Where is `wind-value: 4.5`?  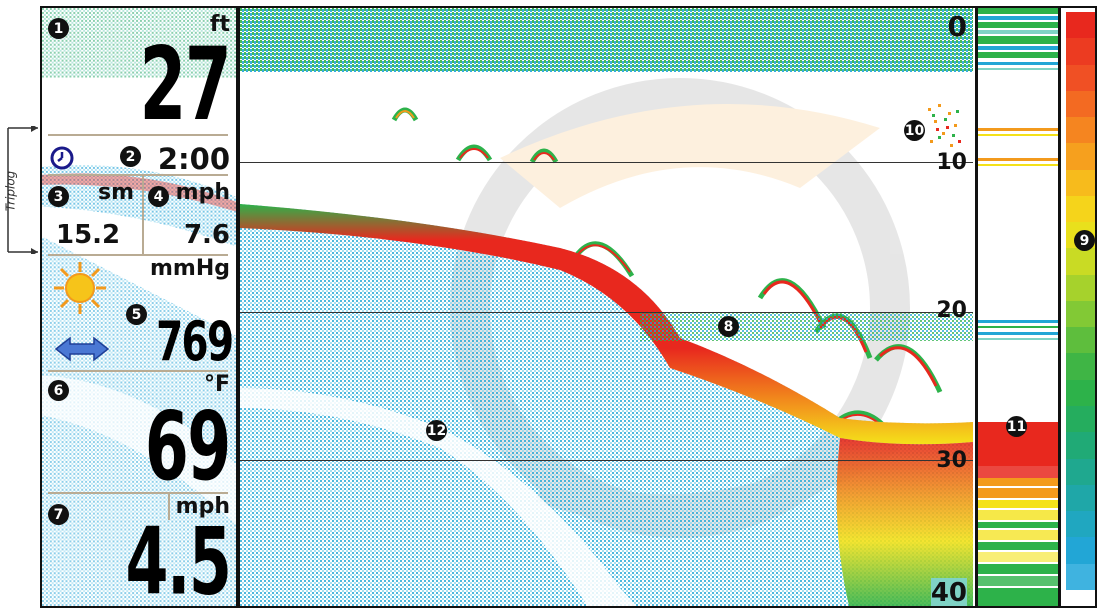 wind-value: 4.5 is located at coordinates (178, 556).